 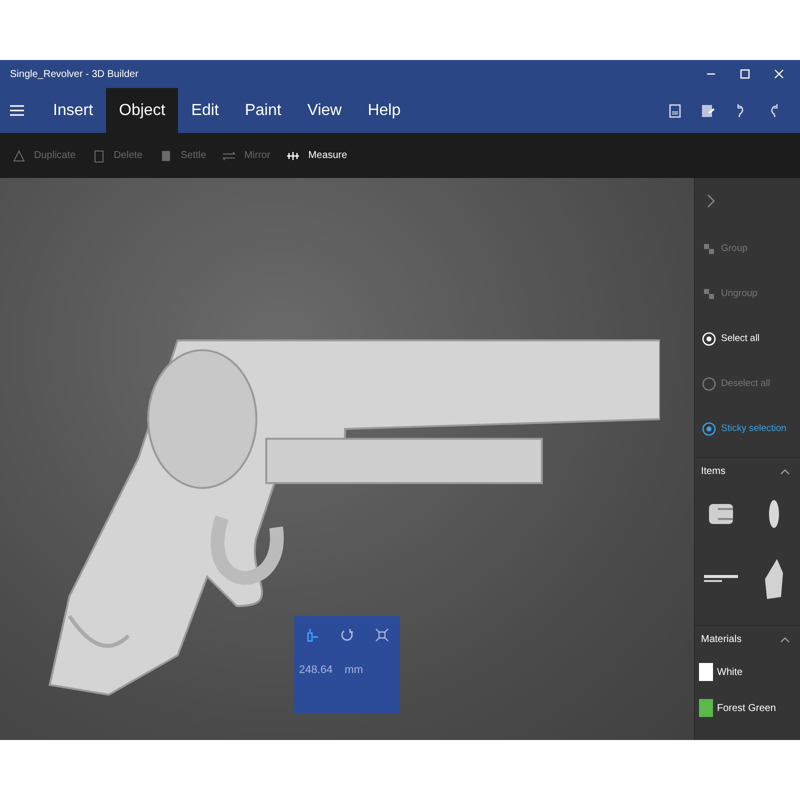 I want to click on measure-unit: mm, so click(x=353, y=670).